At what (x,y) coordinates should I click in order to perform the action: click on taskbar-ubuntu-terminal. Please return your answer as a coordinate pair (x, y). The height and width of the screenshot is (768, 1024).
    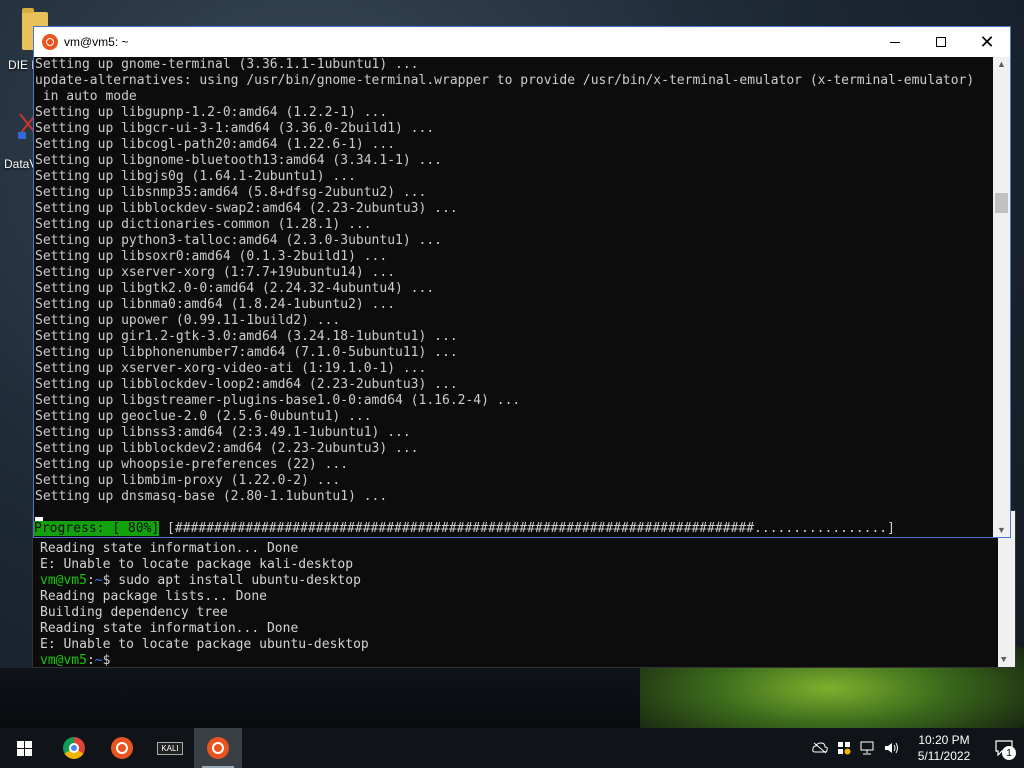
    Looking at the image, I should click on (218, 748).